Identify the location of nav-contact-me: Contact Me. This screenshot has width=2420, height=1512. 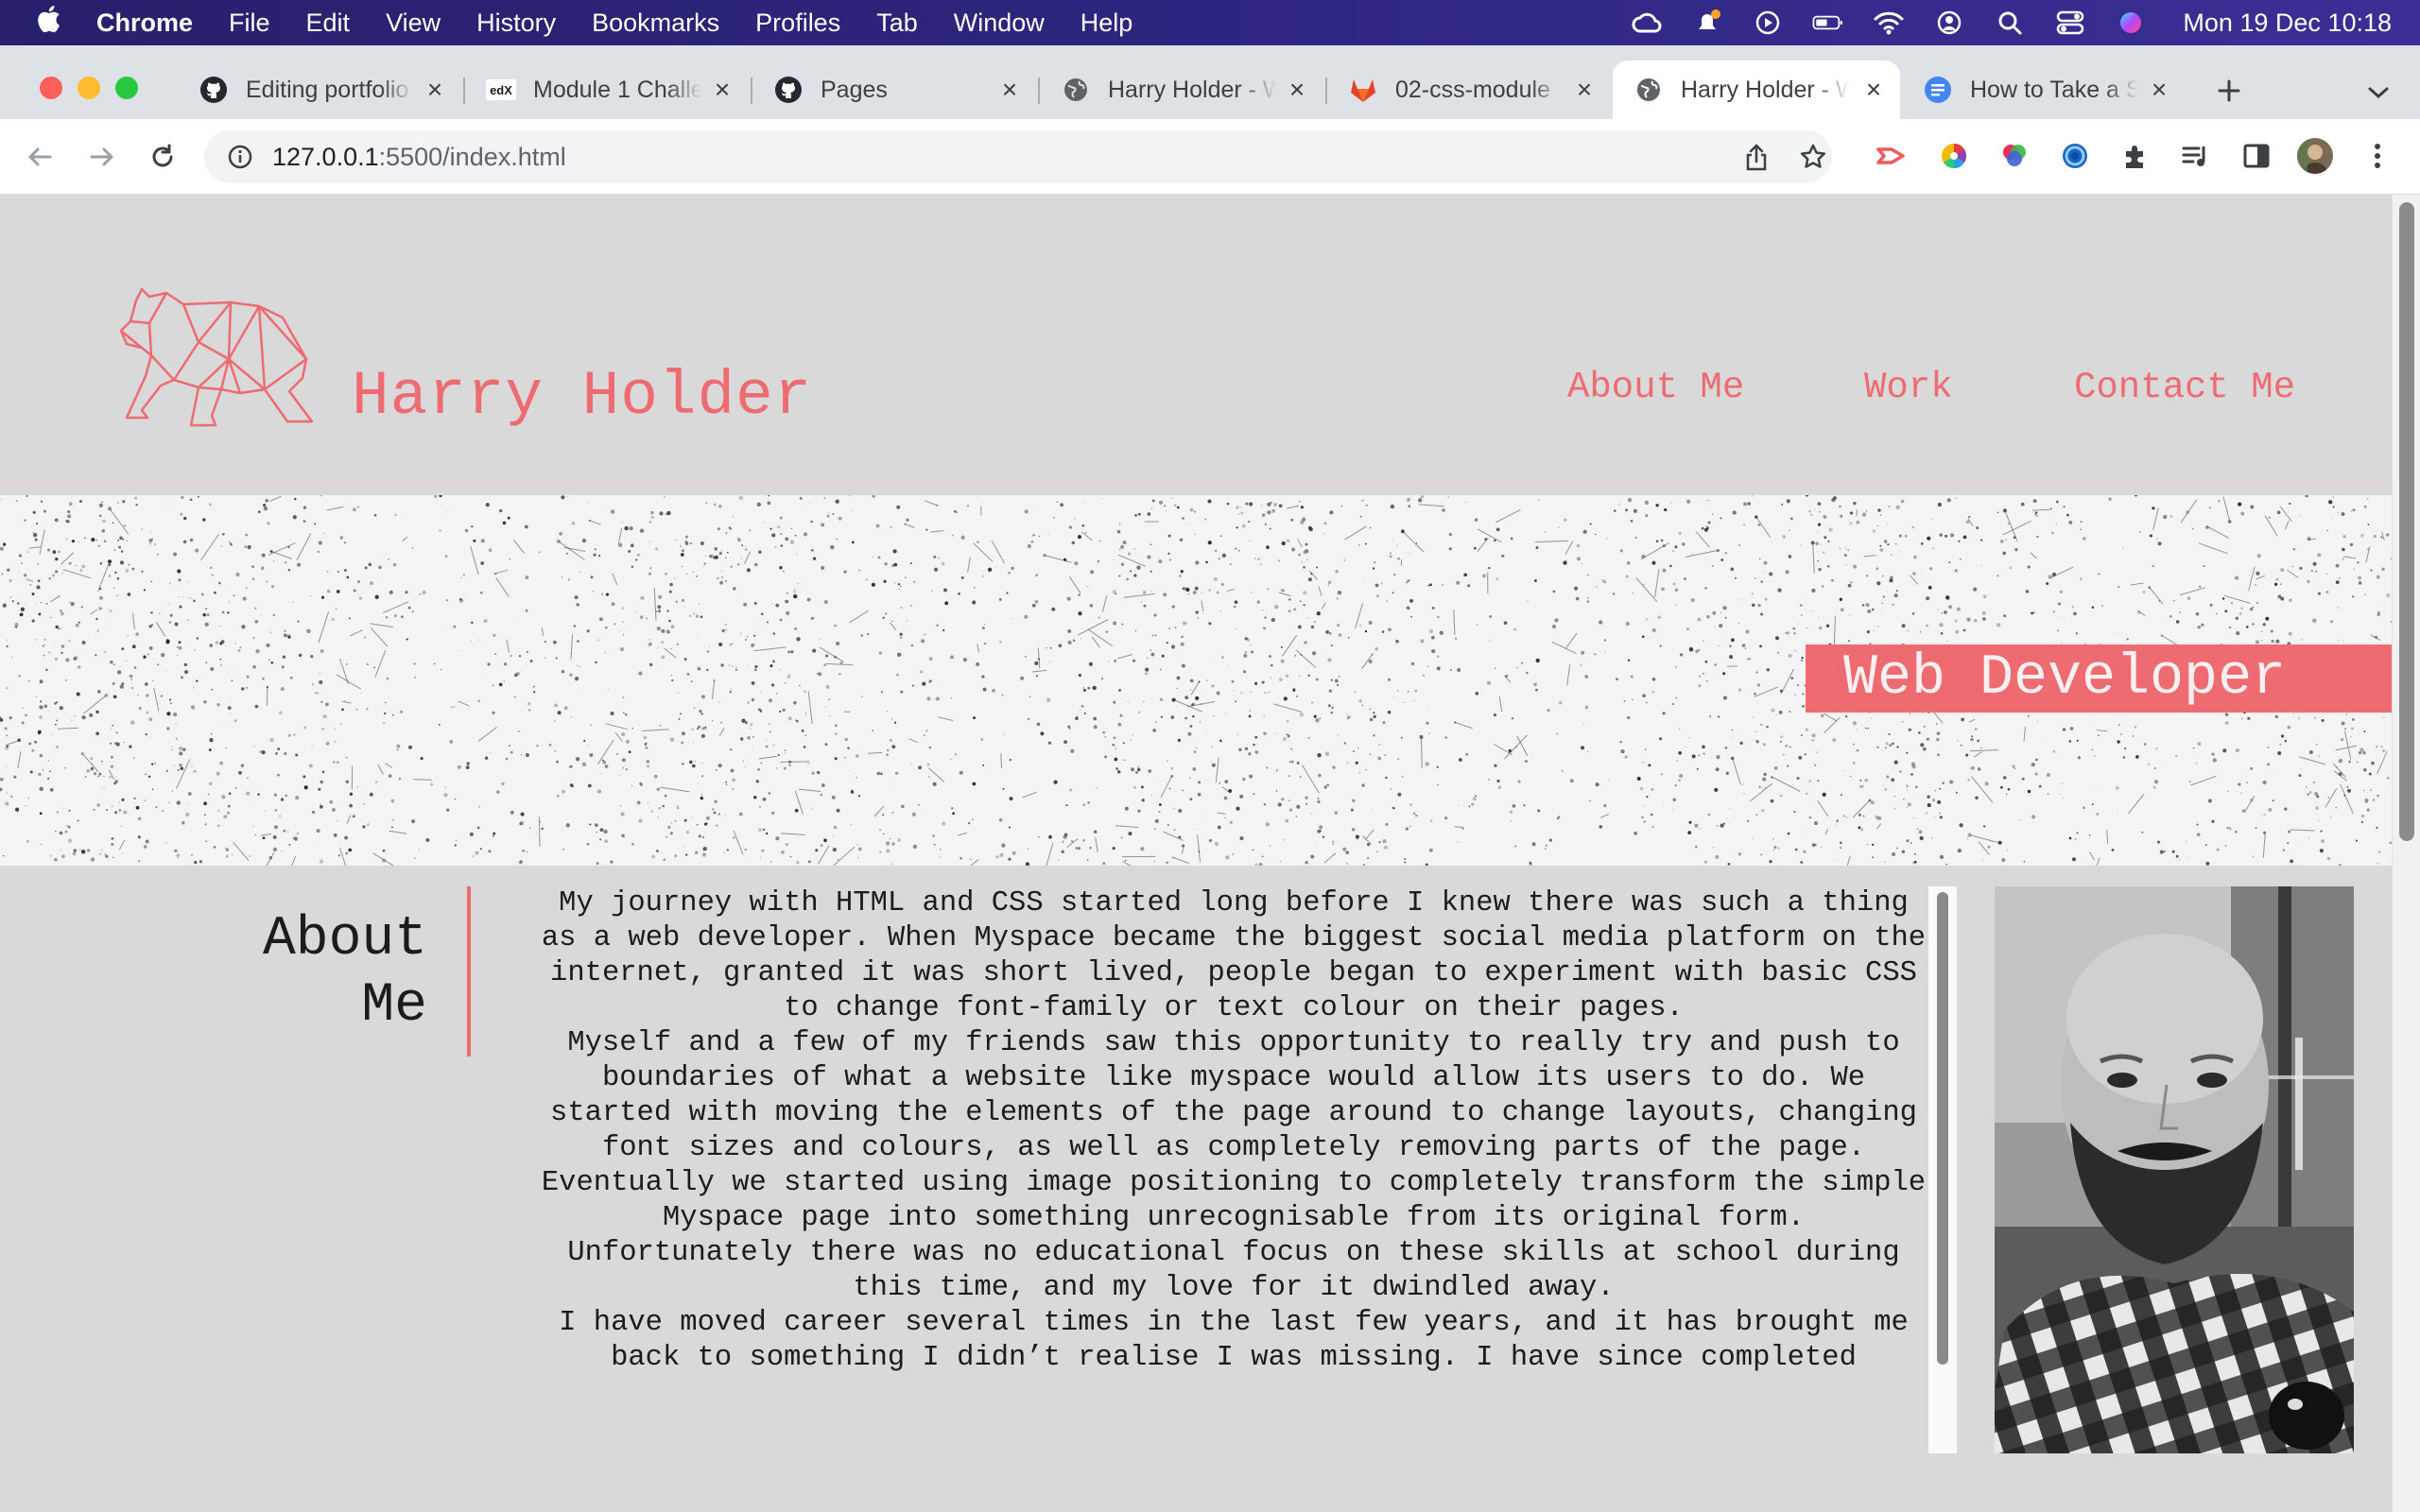
(2184, 387).